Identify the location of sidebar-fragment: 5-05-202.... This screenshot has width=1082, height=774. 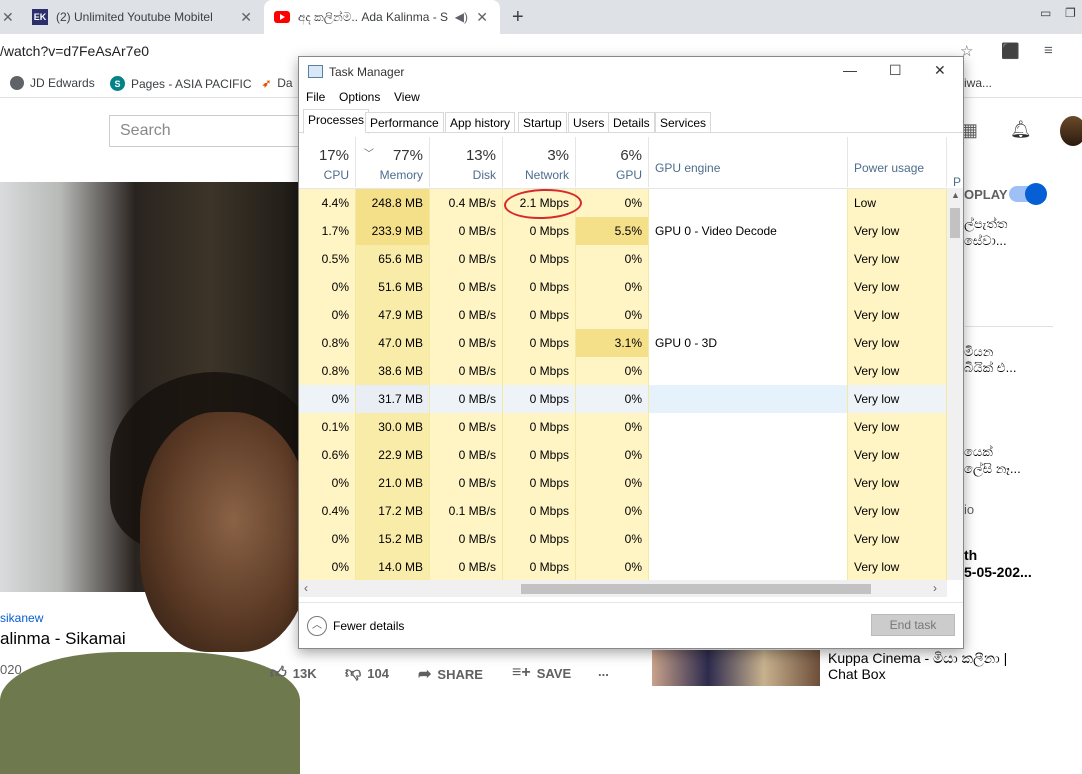
(998, 572).